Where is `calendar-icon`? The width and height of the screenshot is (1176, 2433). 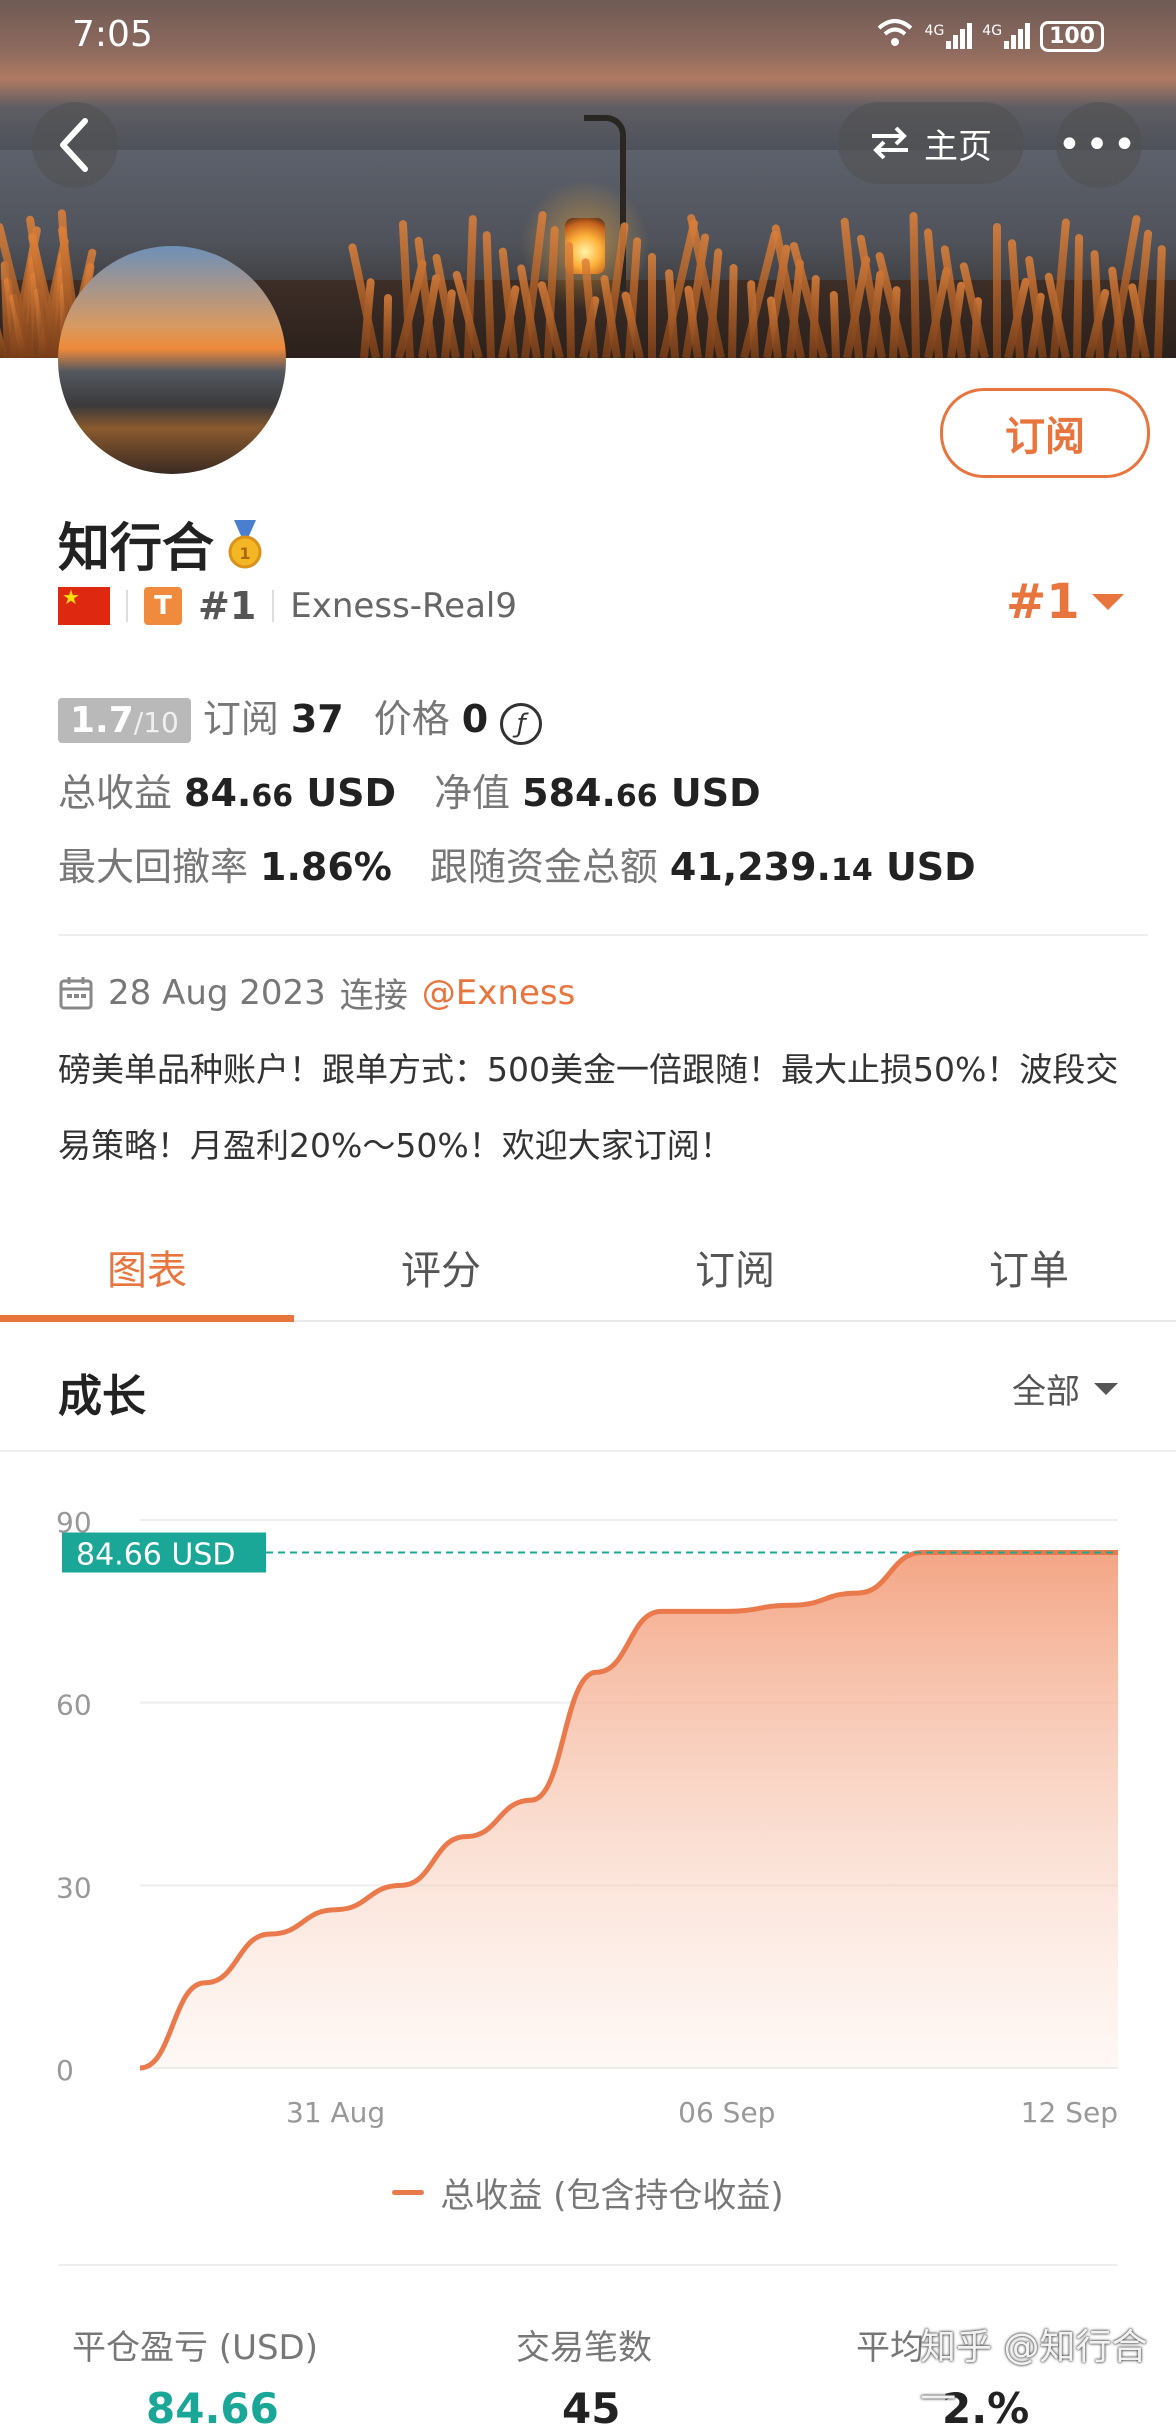
calendar-icon is located at coordinates (76, 992).